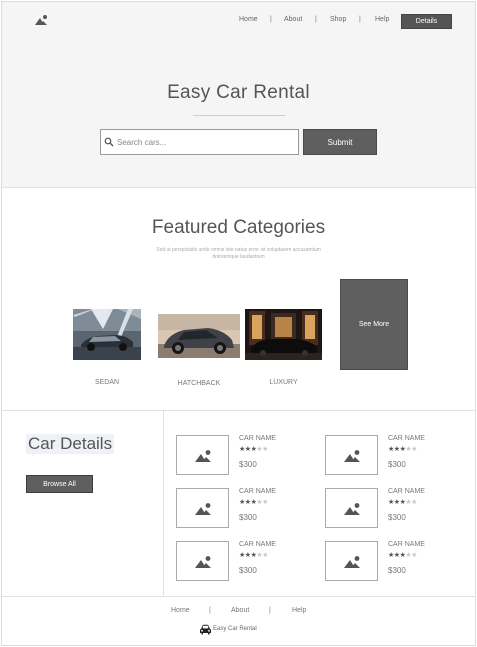 The width and height of the screenshot is (477, 647). I want to click on footer-brand: Easy Car Rental, so click(235, 629).